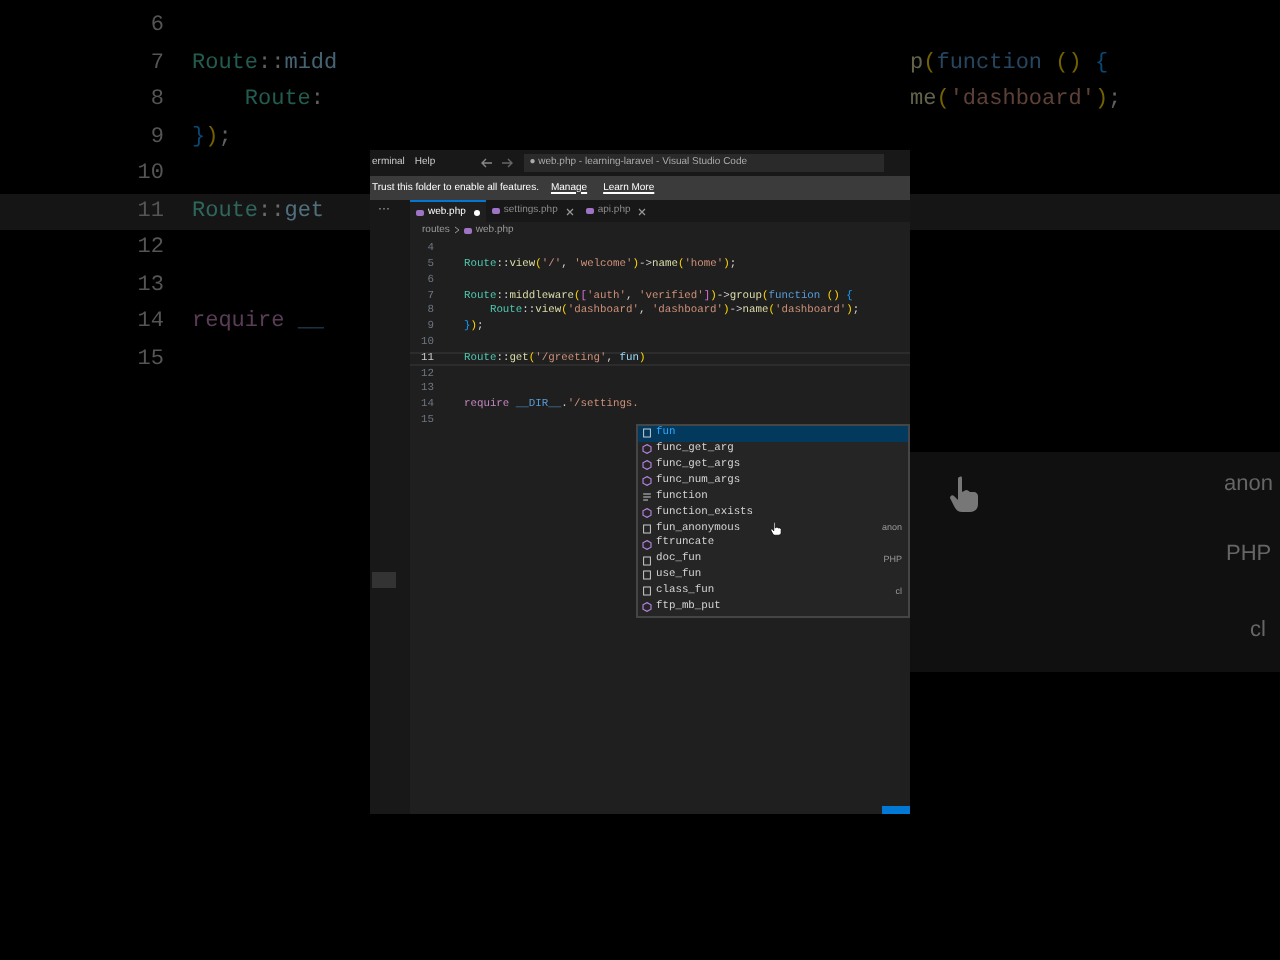  I want to click on code-line: Route:, so click(283, 101).